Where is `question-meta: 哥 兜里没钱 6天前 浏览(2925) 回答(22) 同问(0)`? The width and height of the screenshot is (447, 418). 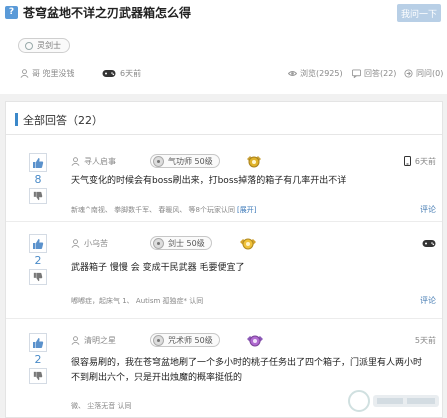 question-meta: 哥 兜里没钱 6天前 浏览(2925) 回答(22) 同问(0) is located at coordinates (223, 73).